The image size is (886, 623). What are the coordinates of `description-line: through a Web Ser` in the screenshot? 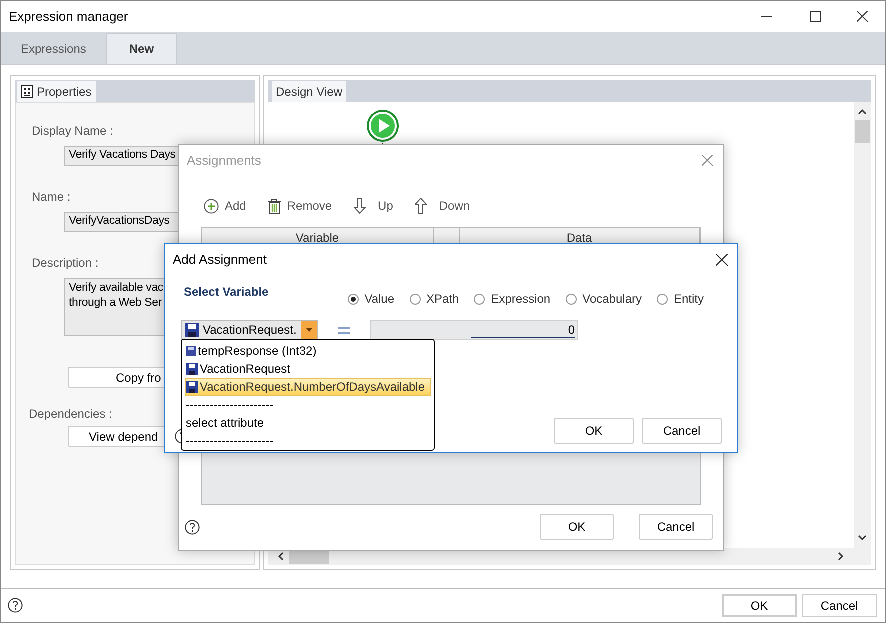 It's located at (115, 303).